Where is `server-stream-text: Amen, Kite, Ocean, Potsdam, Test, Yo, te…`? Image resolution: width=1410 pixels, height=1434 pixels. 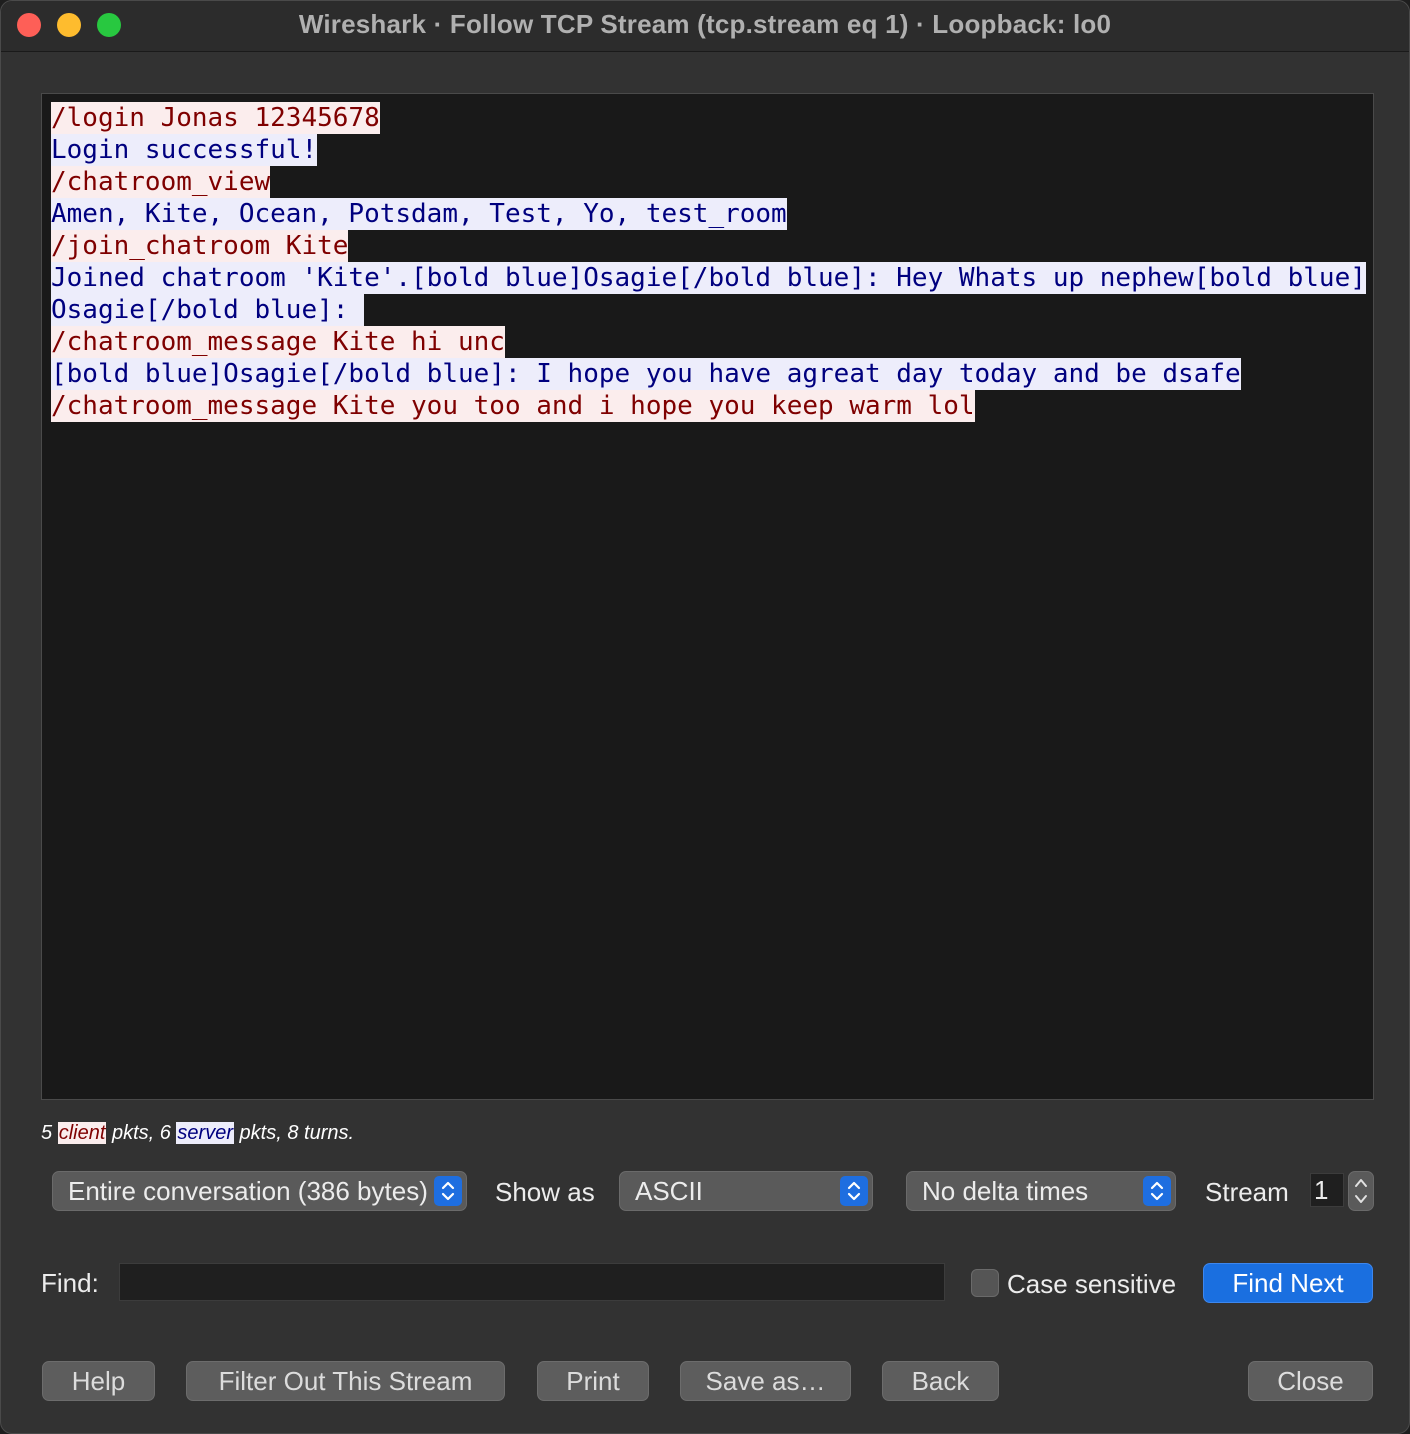
server-stream-text: Amen, Kite, Ocean, Potsdam, Test, Yo, te… is located at coordinates (419, 214).